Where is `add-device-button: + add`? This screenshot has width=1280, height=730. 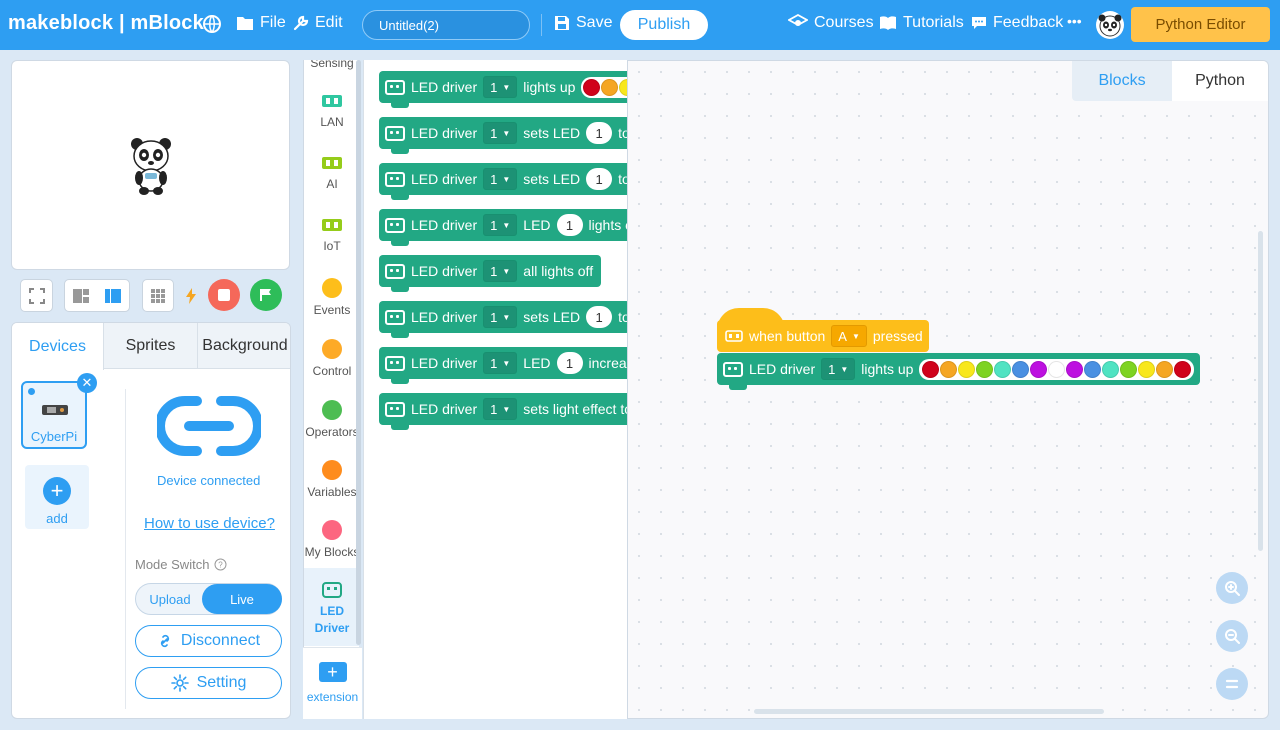 add-device-button: + add is located at coordinates (57, 497).